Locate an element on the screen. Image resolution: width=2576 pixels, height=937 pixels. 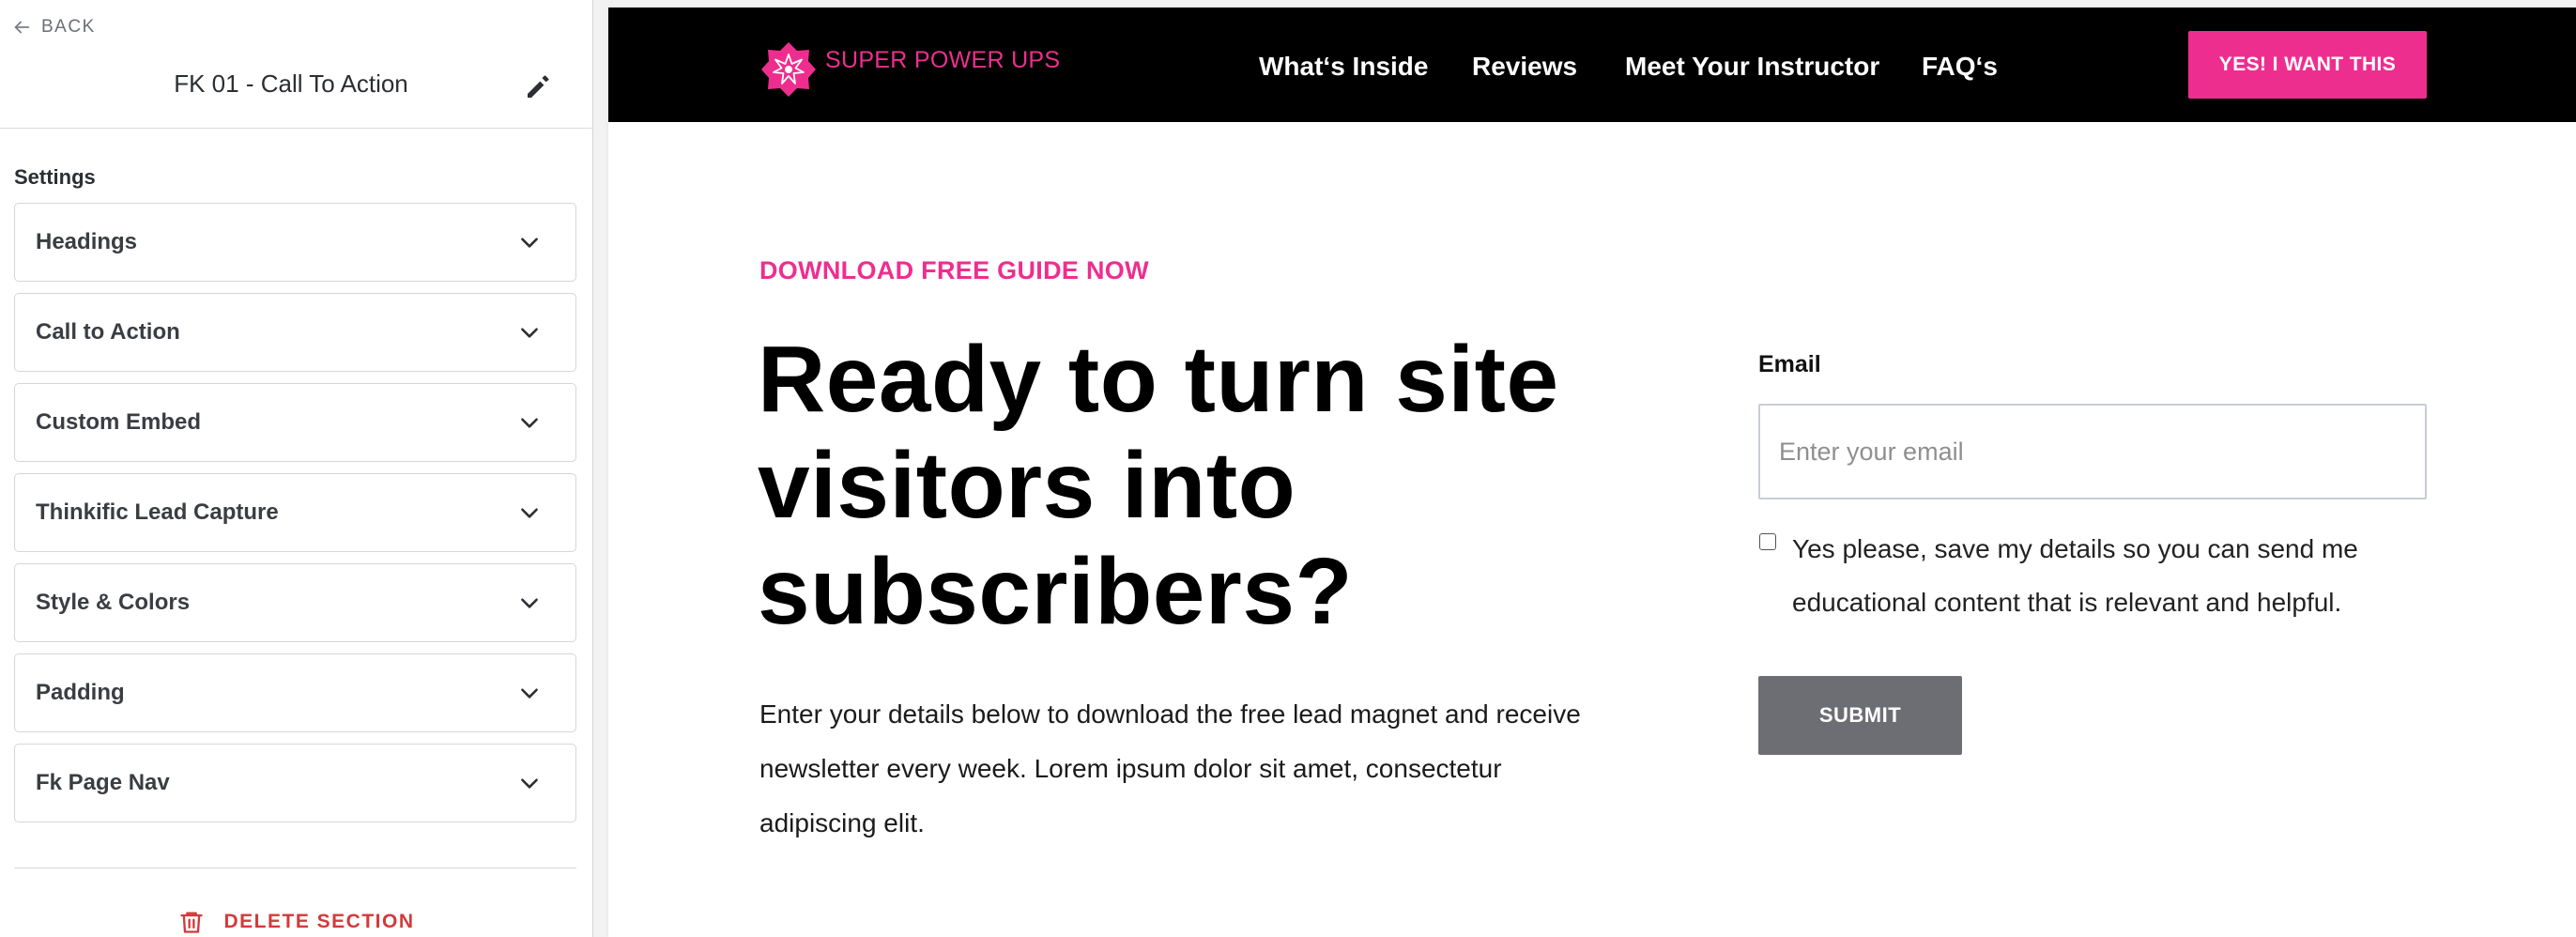
panel-label: Fk Page Nav is located at coordinates (103, 782).